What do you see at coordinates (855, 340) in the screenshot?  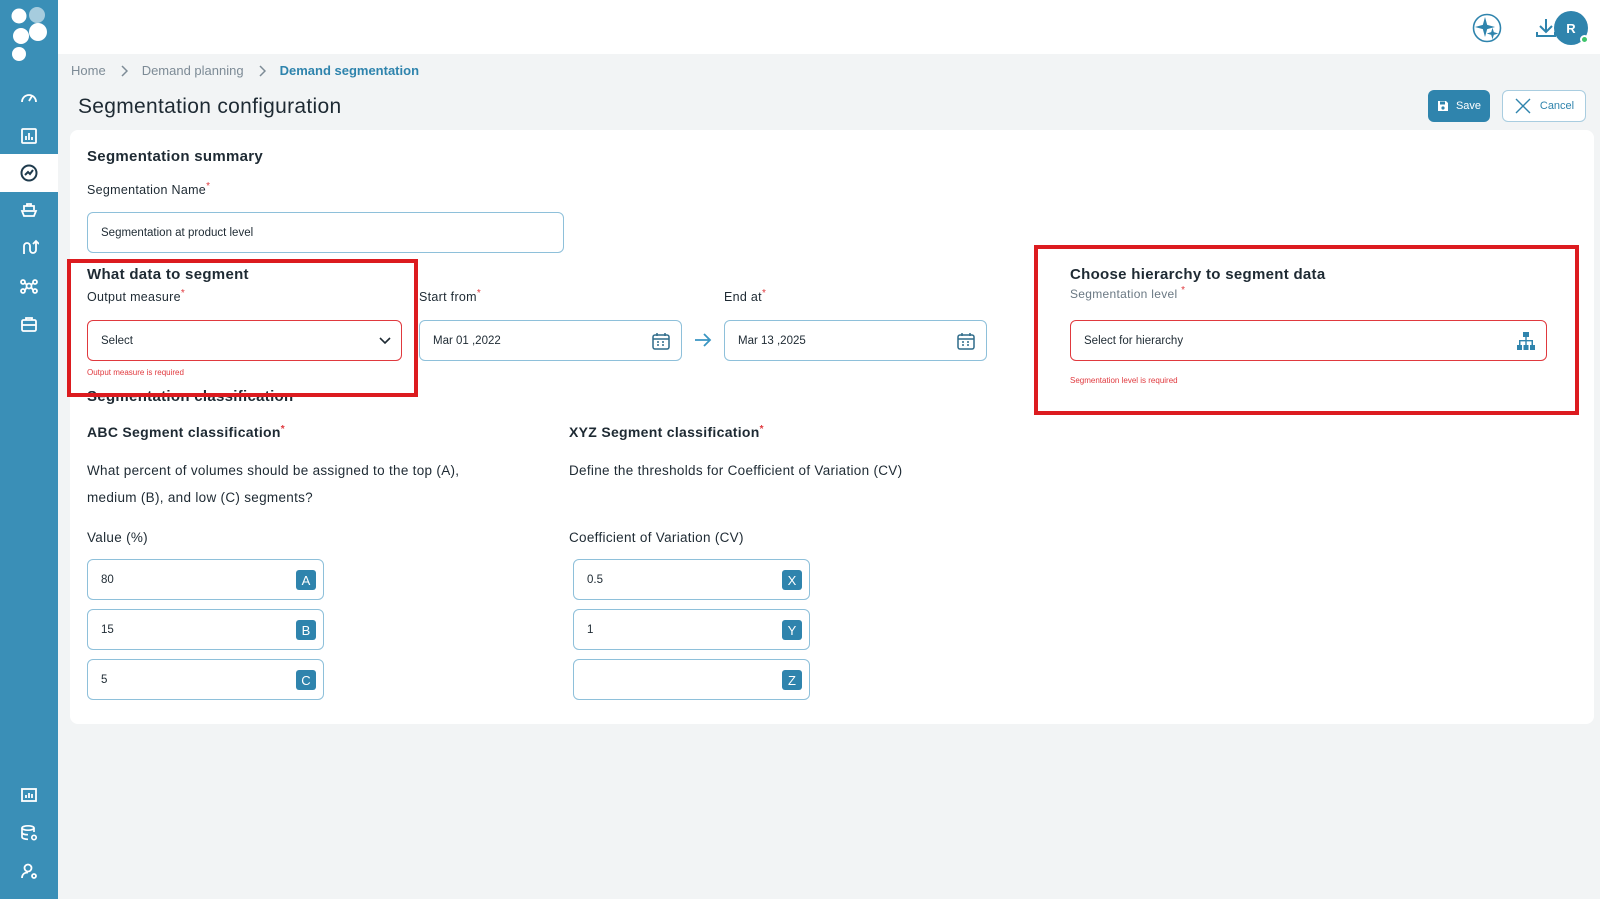 I see `end-date-input: Mar 13 ,2025` at bounding box center [855, 340].